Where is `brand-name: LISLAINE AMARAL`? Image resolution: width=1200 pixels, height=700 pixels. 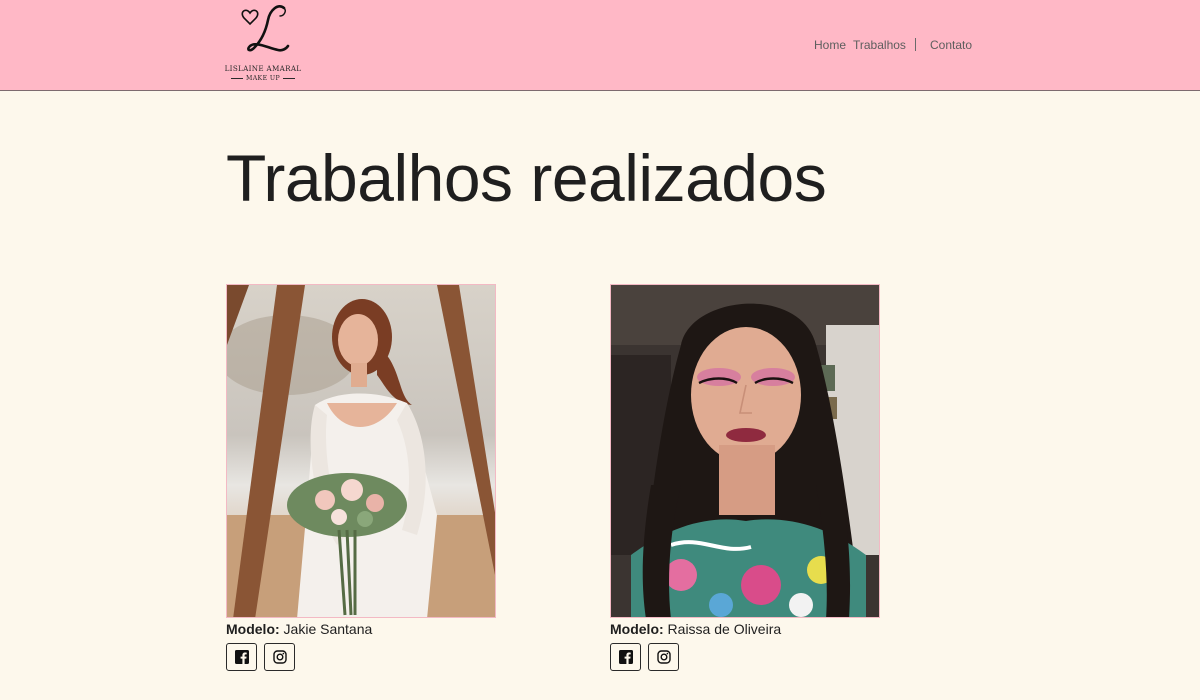 brand-name: LISLAINE AMARAL is located at coordinates (263, 68).